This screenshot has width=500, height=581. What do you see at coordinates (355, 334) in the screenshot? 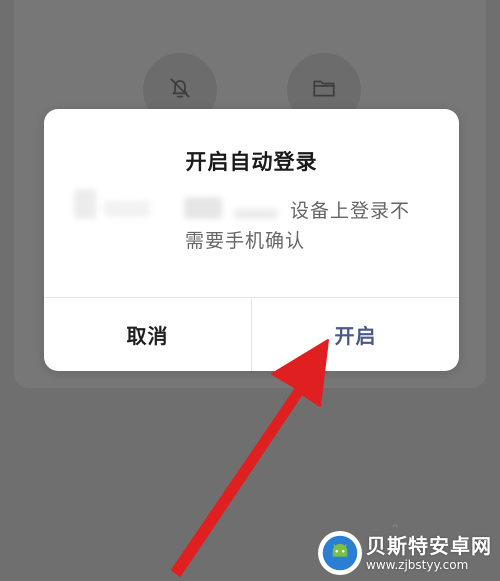
I see `enable-button: 开启` at bounding box center [355, 334].